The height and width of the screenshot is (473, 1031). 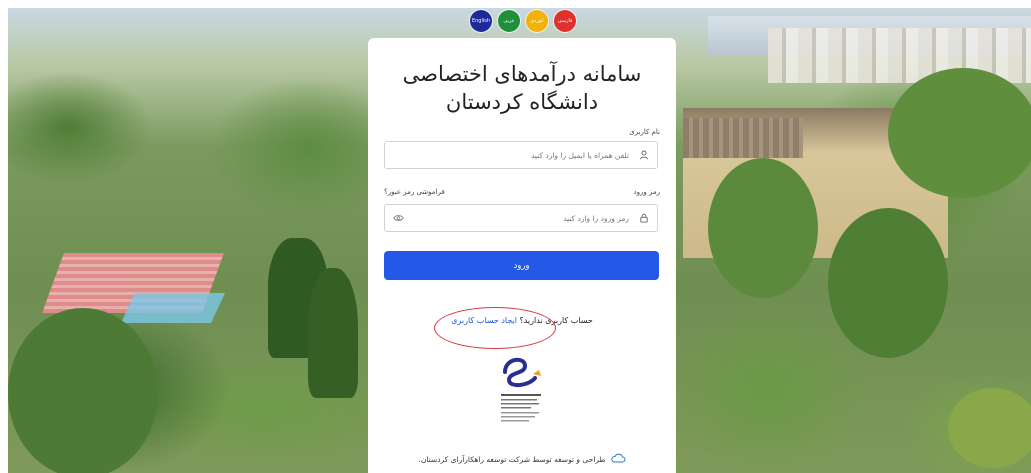 What do you see at coordinates (644, 155) in the screenshot?
I see `user-icon` at bounding box center [644, 155].